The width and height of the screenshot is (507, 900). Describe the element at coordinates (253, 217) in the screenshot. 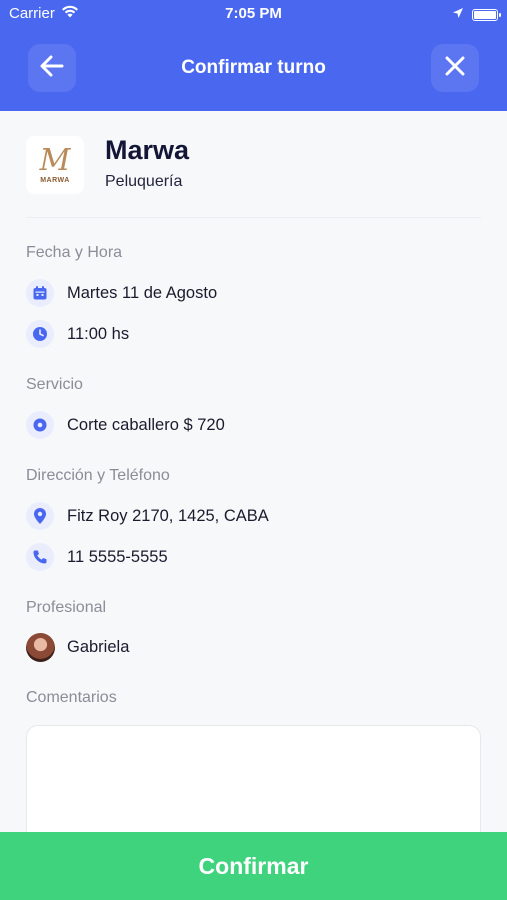

I see `divider` at that location.